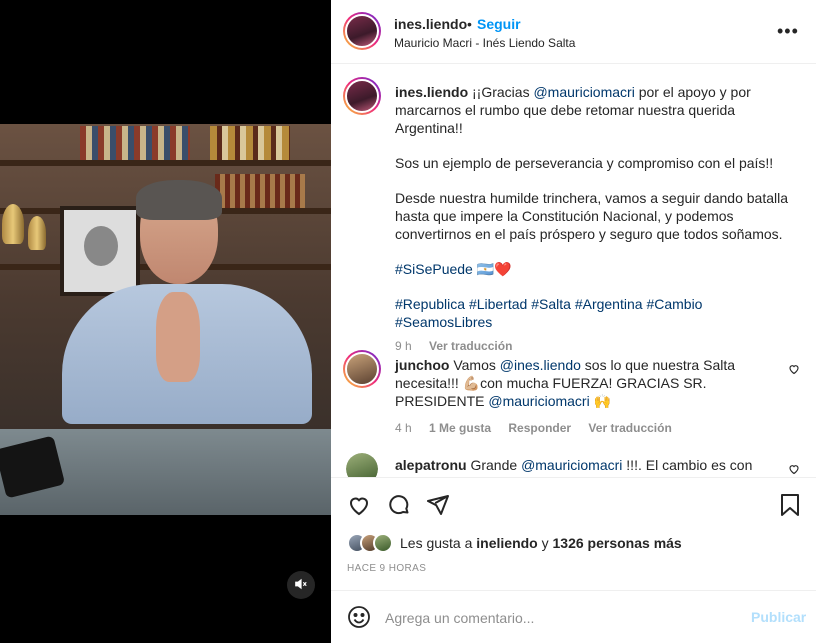  What do you see at coordinates (438, 506) in the screenshot?
I see `share-icon` at bounding box center [438, 506].